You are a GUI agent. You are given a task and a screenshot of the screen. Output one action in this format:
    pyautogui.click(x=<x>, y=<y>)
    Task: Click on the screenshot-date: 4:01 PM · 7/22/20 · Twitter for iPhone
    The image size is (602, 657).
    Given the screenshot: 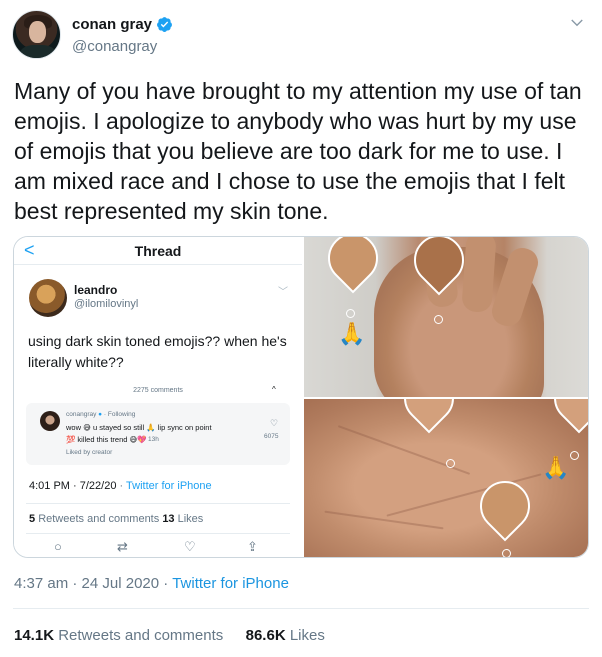 What is the action you would take?
    pyautogui.click(x=120, y=486)
    